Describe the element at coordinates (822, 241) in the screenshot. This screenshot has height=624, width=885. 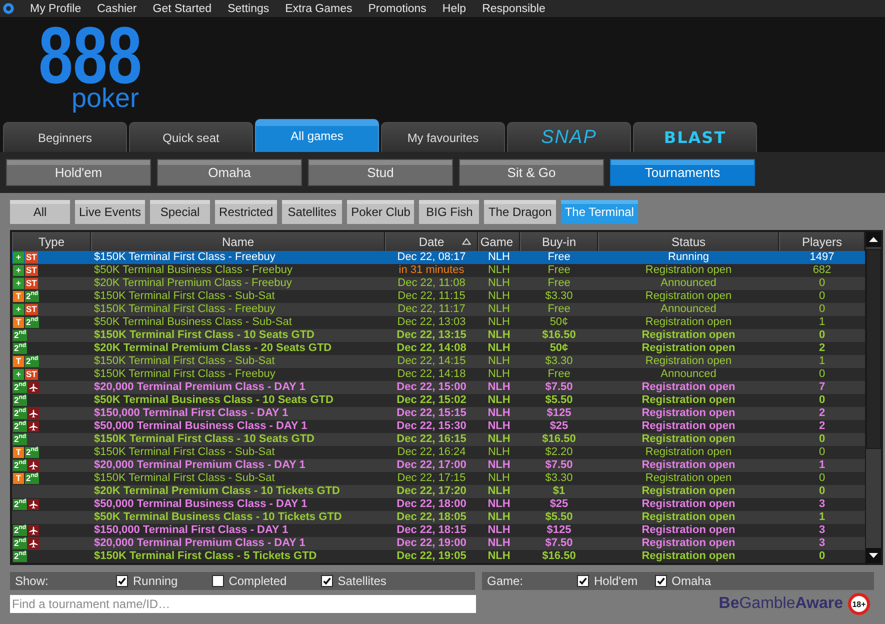
I see `column-header: Players` at that location.